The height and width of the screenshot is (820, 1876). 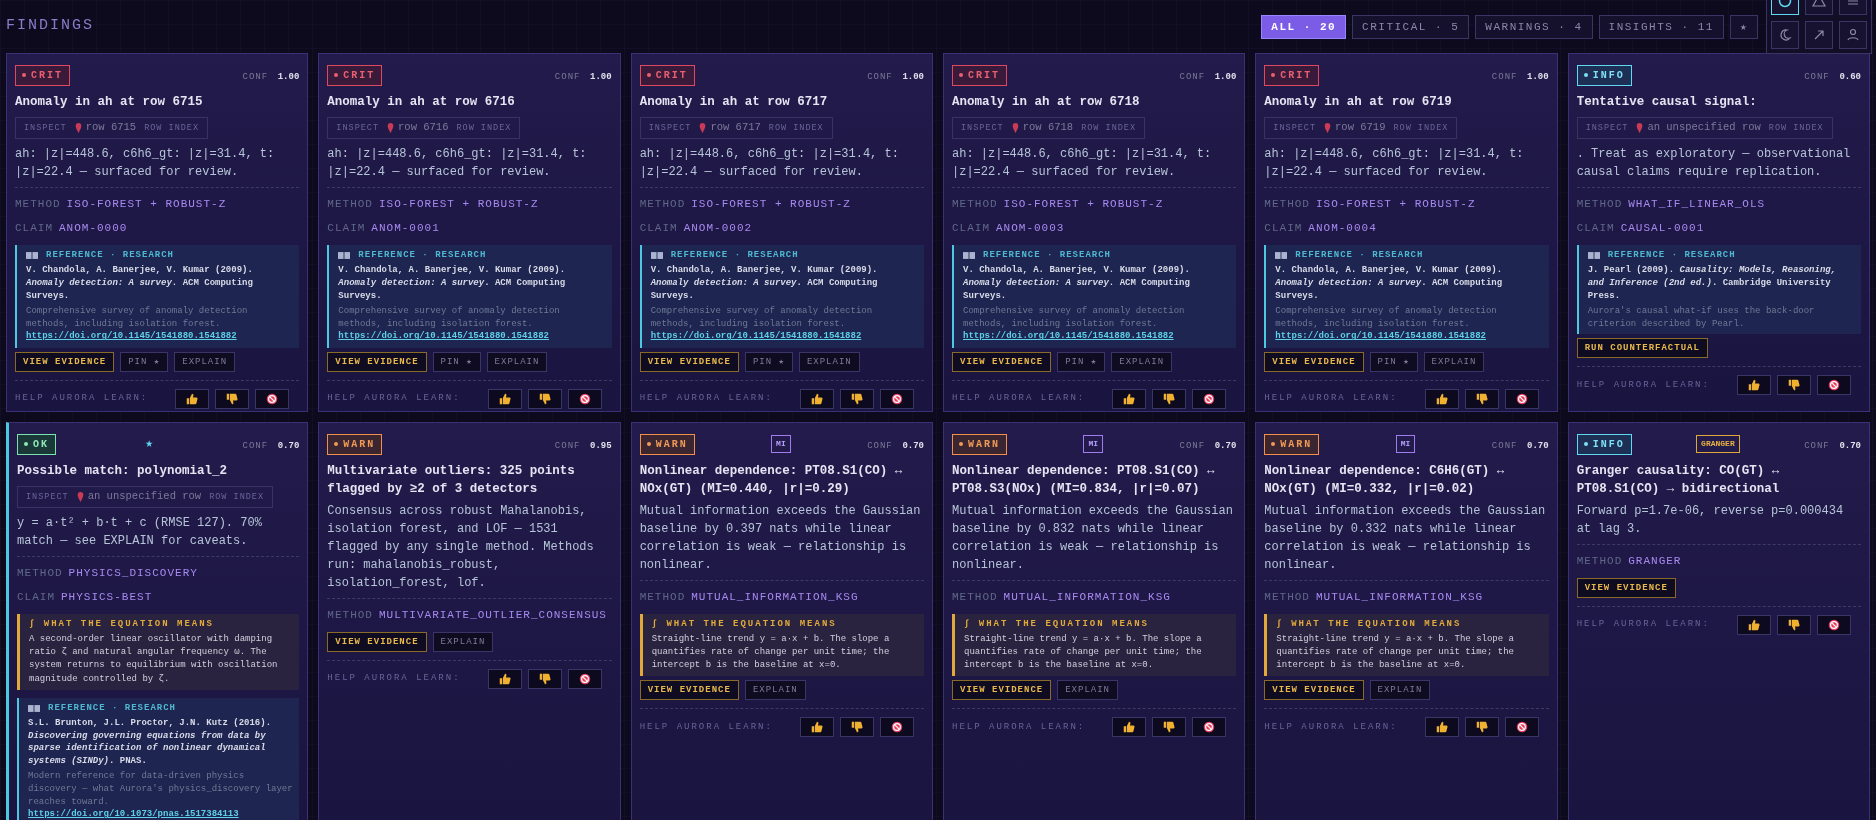 What do you see at coordinates (880, 446) in the screenshot?
I see `confidence-label: CONF` at bounding box center [880, 446].